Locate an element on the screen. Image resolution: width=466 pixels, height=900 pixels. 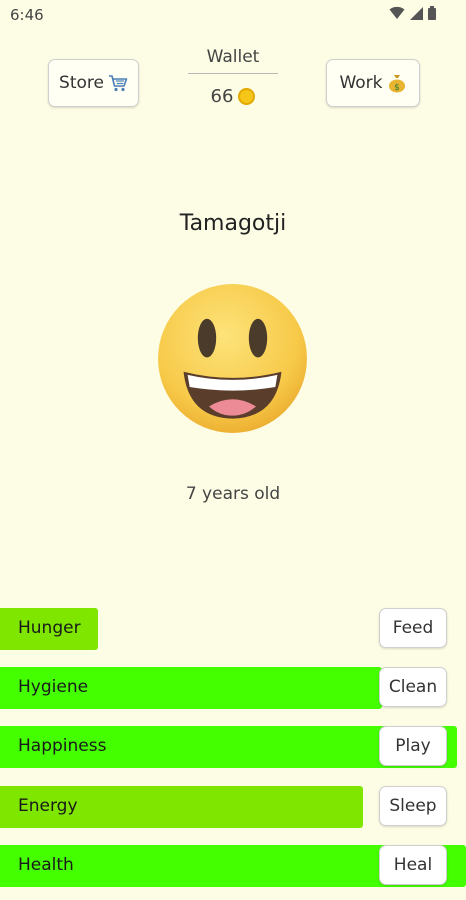
work-button-label: Work is located at coordinates (361, 83).